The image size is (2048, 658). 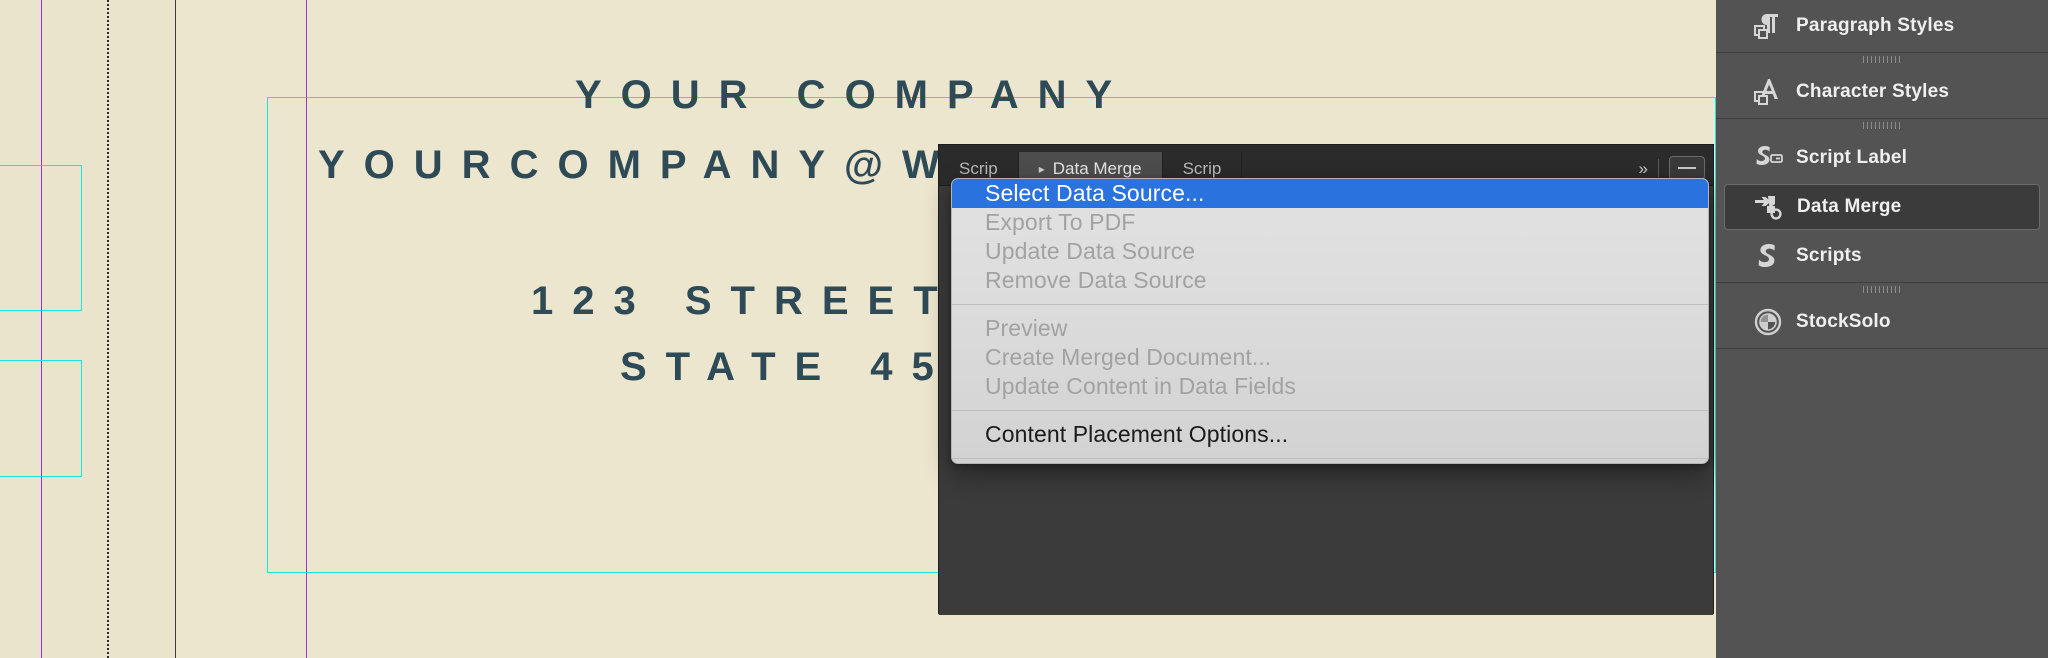 I want to click on chevron-right-icon: ▸, so click(x=1041, y=168).